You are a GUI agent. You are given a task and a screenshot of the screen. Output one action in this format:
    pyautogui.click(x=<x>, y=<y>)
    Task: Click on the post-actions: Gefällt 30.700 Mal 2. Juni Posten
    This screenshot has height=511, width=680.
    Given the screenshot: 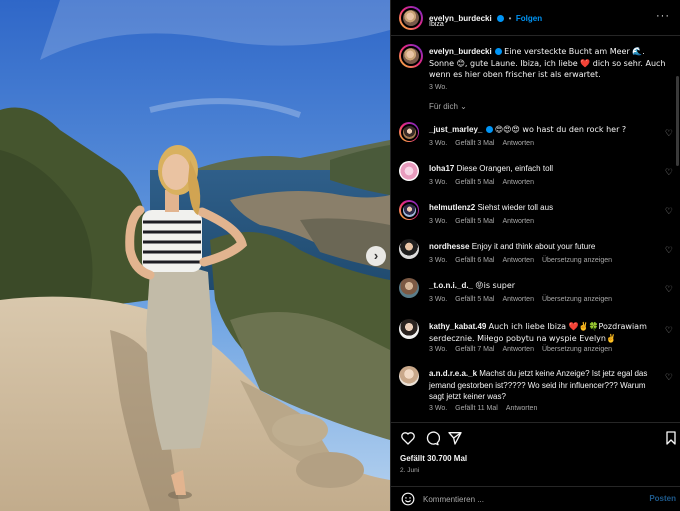 What is the action you would take?
    pyautogui.click(x=535, y=466)
    